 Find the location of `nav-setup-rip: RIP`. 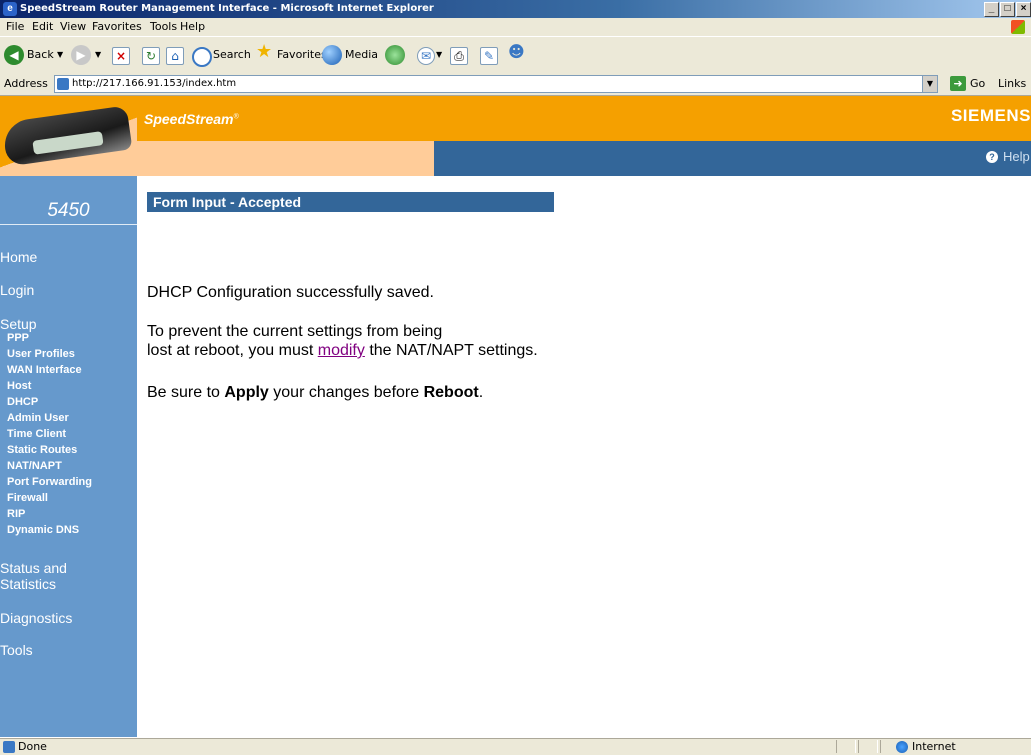

nav-setup-rip: RIP is located at coordinates (16, 514).